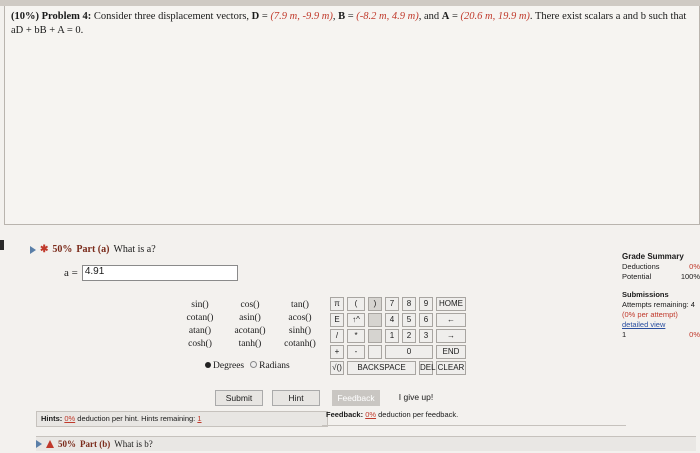  What do you see at coordinates (25, 16) in the screenshot?
I see `problem-weight: (10%)` at bounding box center [25, 16].